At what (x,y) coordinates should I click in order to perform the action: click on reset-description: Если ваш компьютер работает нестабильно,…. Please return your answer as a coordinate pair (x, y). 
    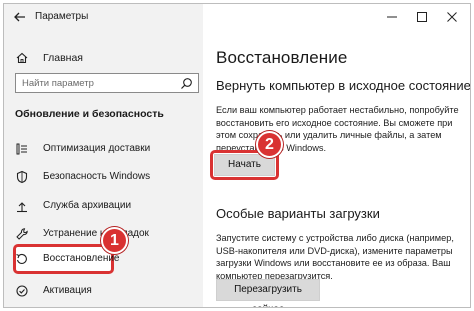
    Looking at the image, I should click on (337, 129).